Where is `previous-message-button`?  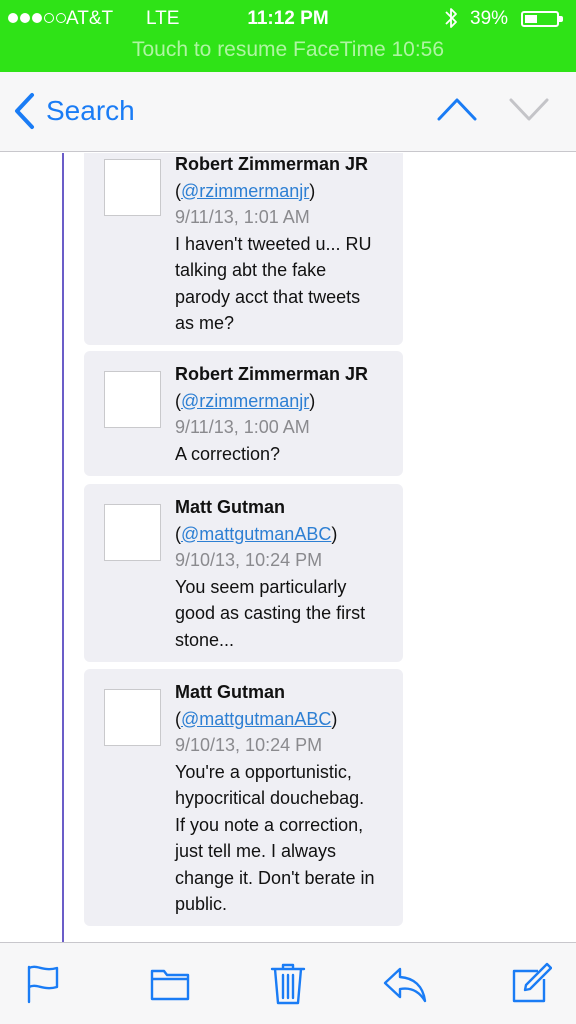
previous-message-button is located at coordinates (457, 109).